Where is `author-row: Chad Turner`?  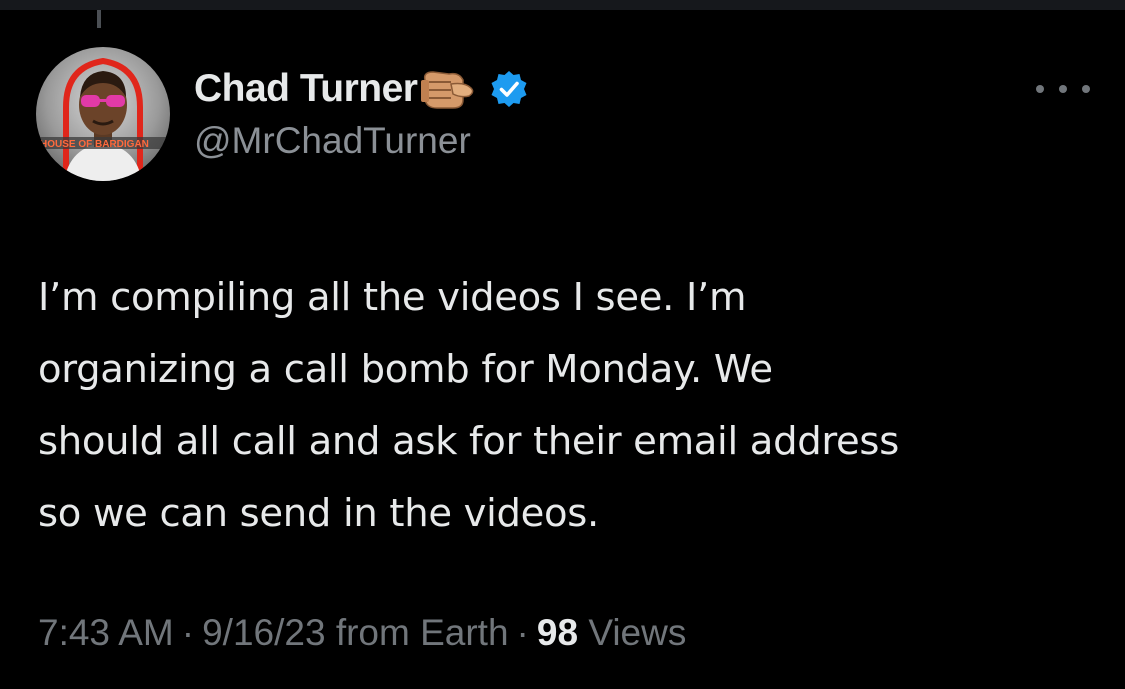 author-row: Chad Turner is located at coordinates (361, 89).